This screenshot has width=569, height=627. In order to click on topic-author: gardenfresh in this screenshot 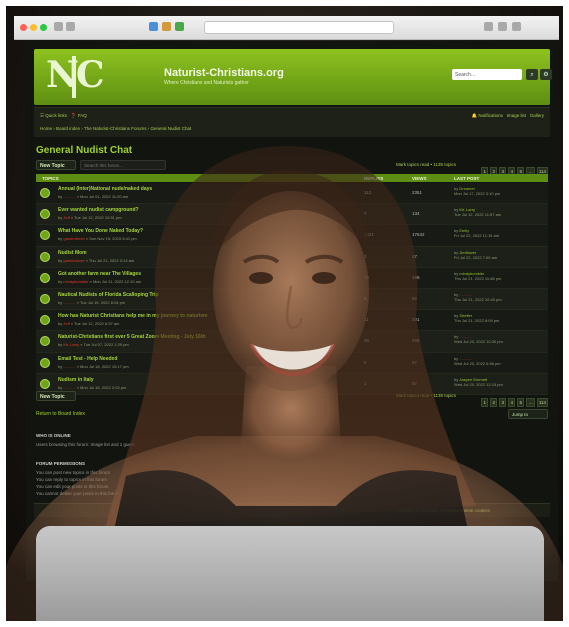, I will do `click(74, 239)`.